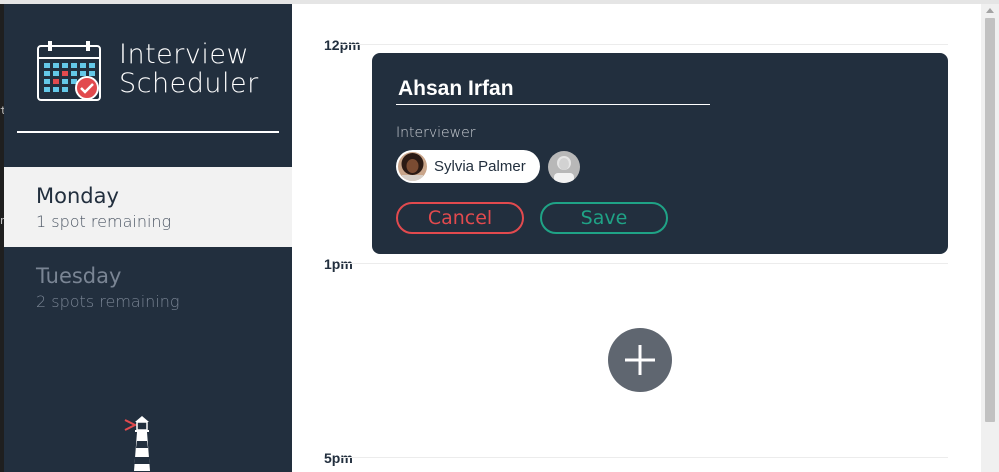 Image resolution: width=999 pixels, height=472 pixels. I want to click on interviewer-avatar, so click(412, 166).